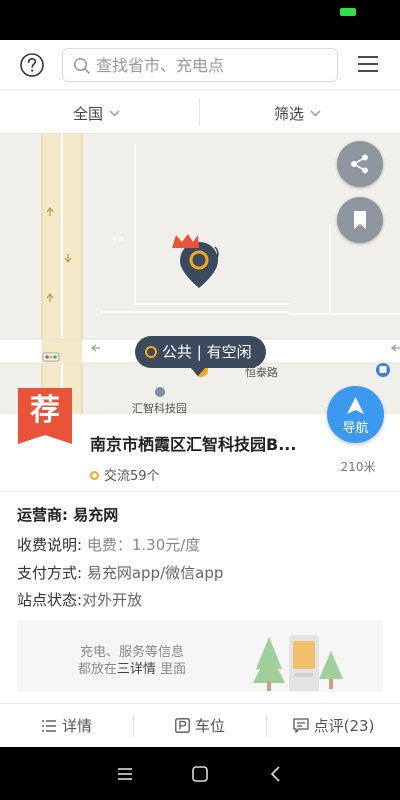  I want to click on callout-text: 公共 | 有空闲, so click(207, 352).